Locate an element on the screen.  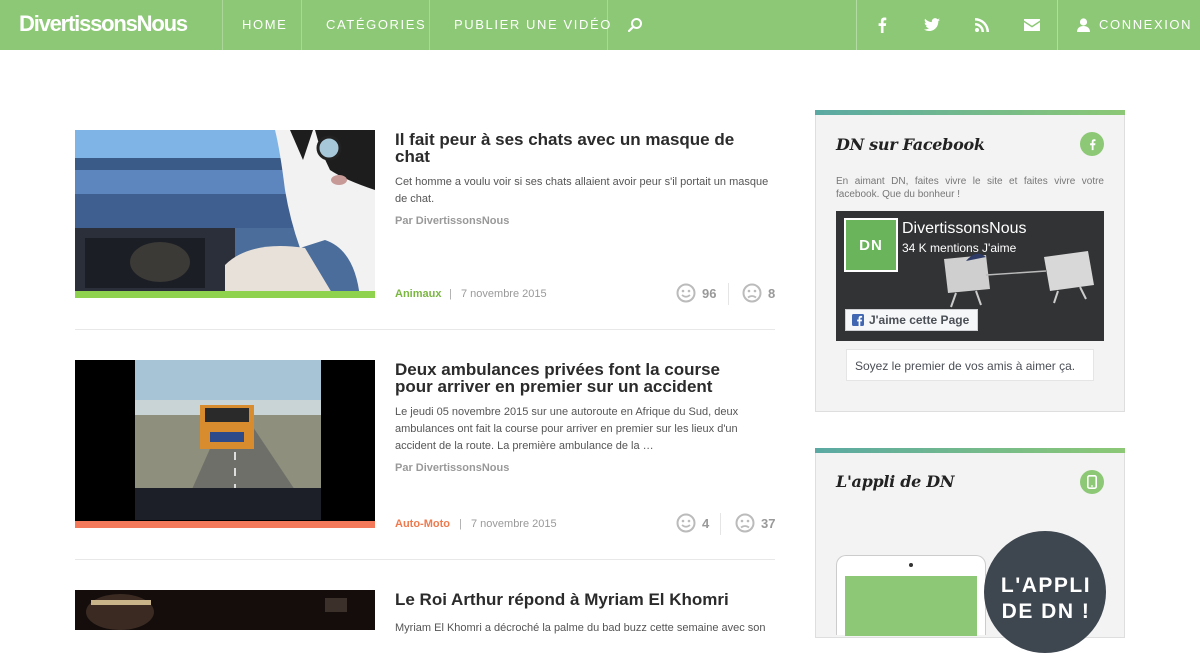
email-icon is located at coordinates (1032, 25).